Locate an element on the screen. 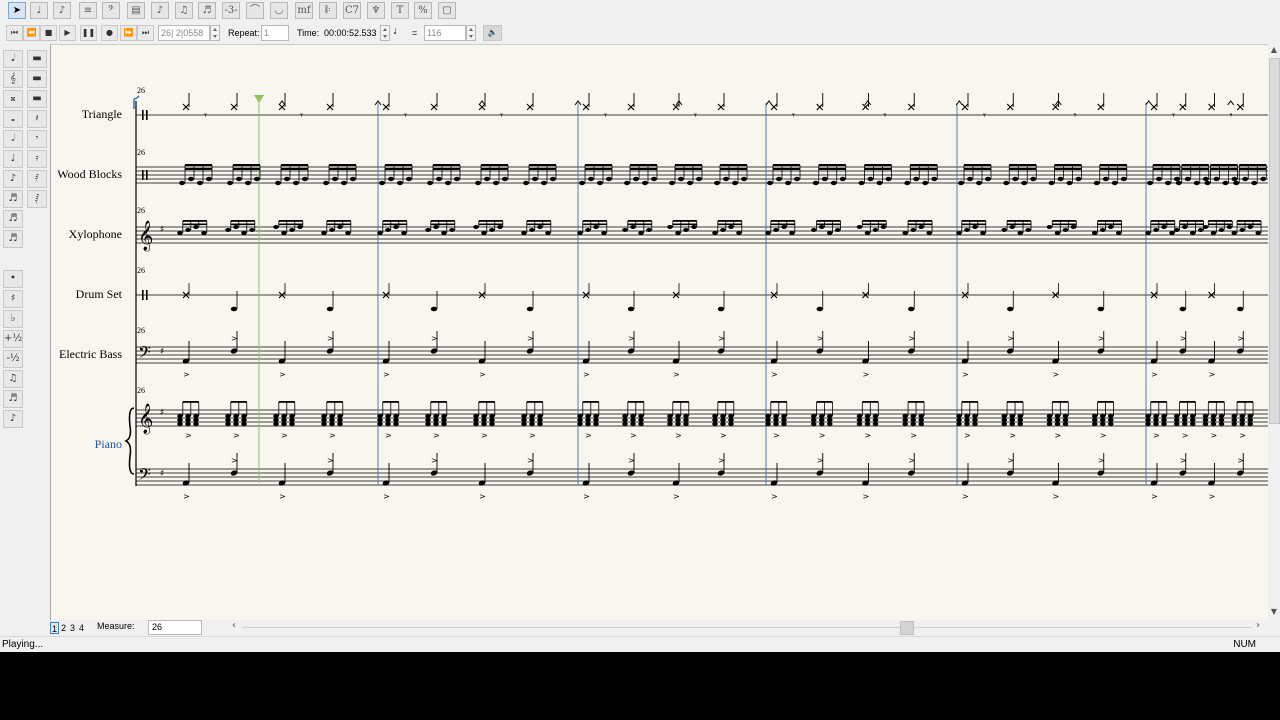  scroll-down-icon: ▼ is located at coordinates (1274, 612).